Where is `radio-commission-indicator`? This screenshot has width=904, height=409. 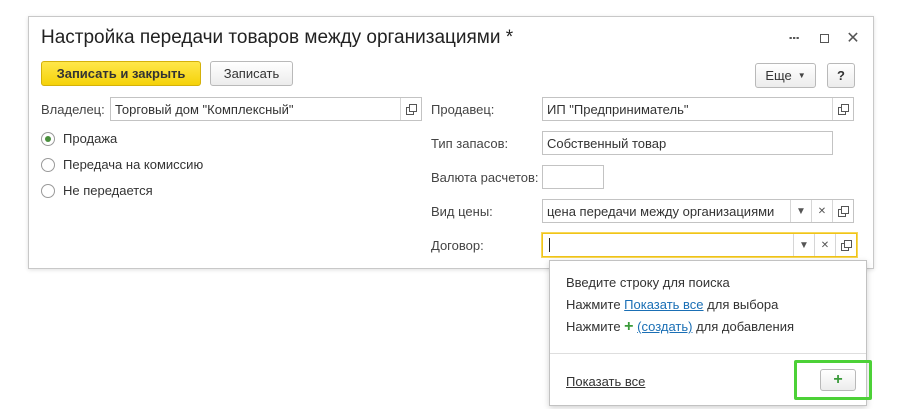 radio-commission-indicator is located at coordinates (48, 164).